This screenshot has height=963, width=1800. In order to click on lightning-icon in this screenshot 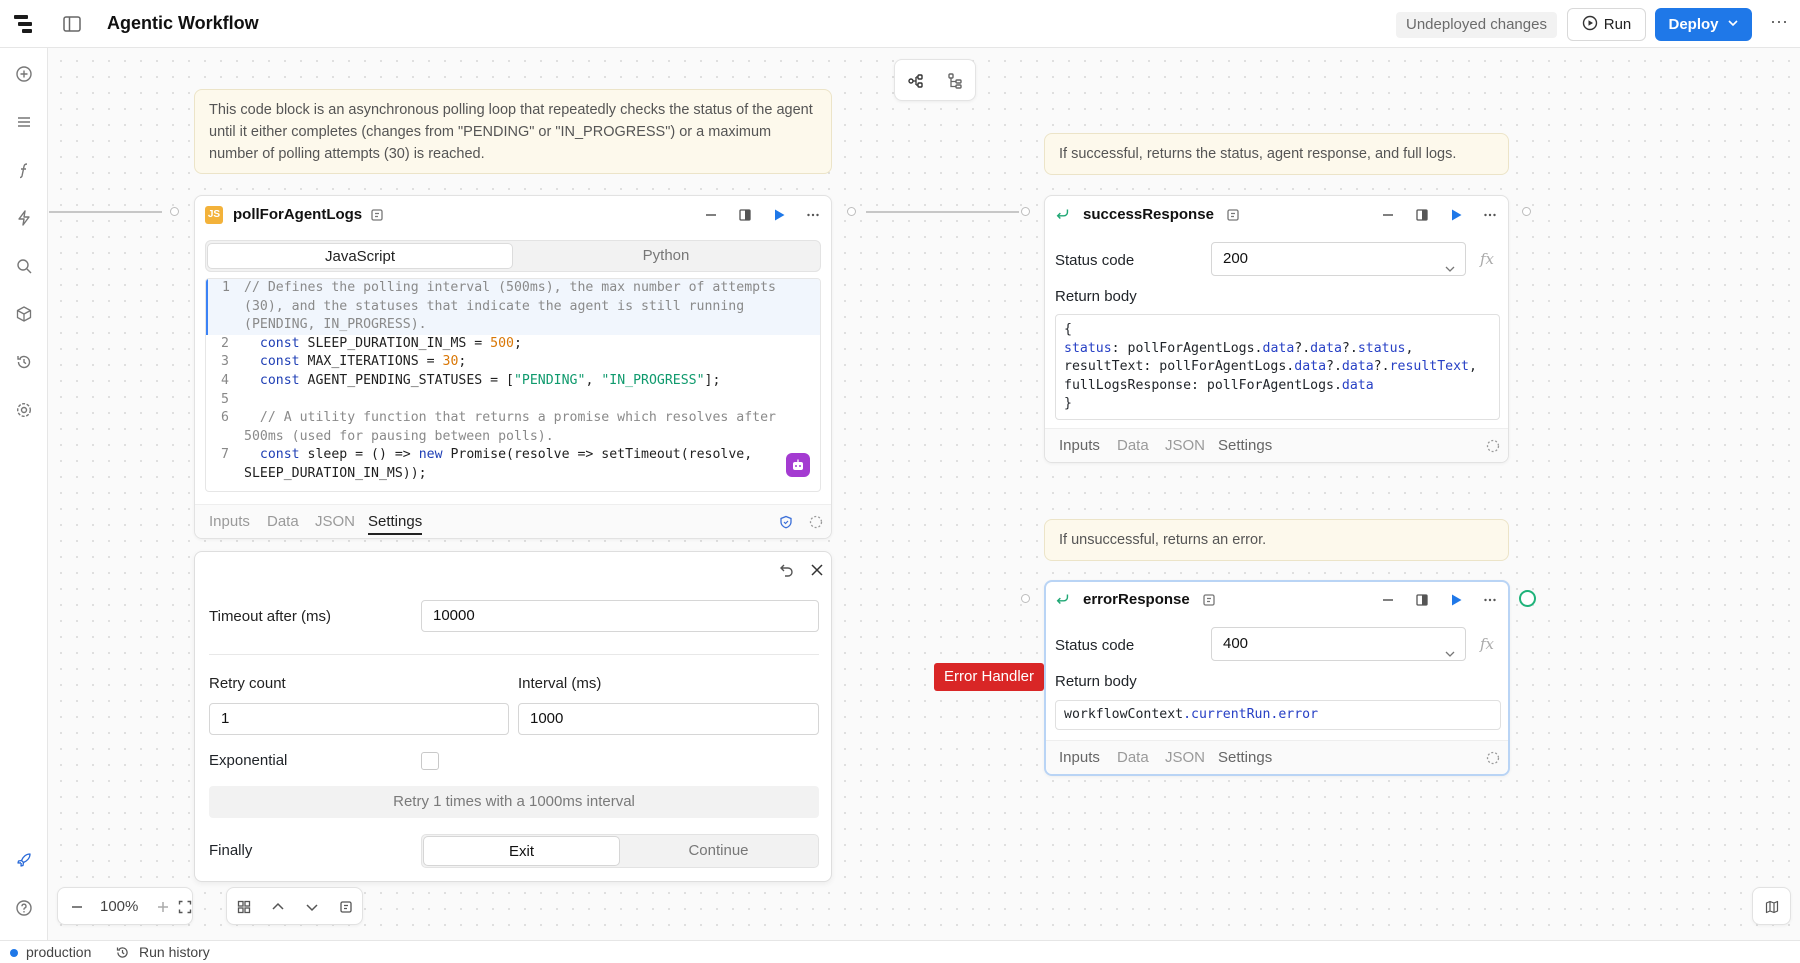, I will do `click(24, 218)`.